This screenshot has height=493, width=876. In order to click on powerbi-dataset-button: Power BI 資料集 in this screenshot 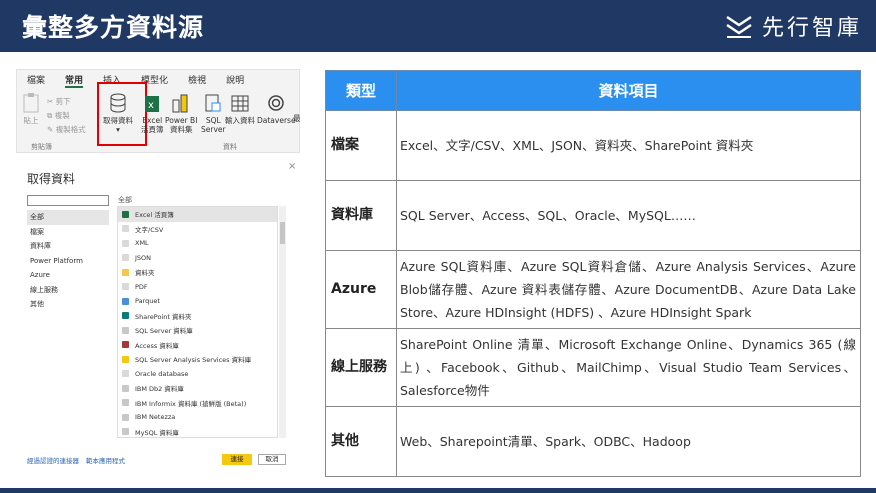, I will do `click(181, 113)`.